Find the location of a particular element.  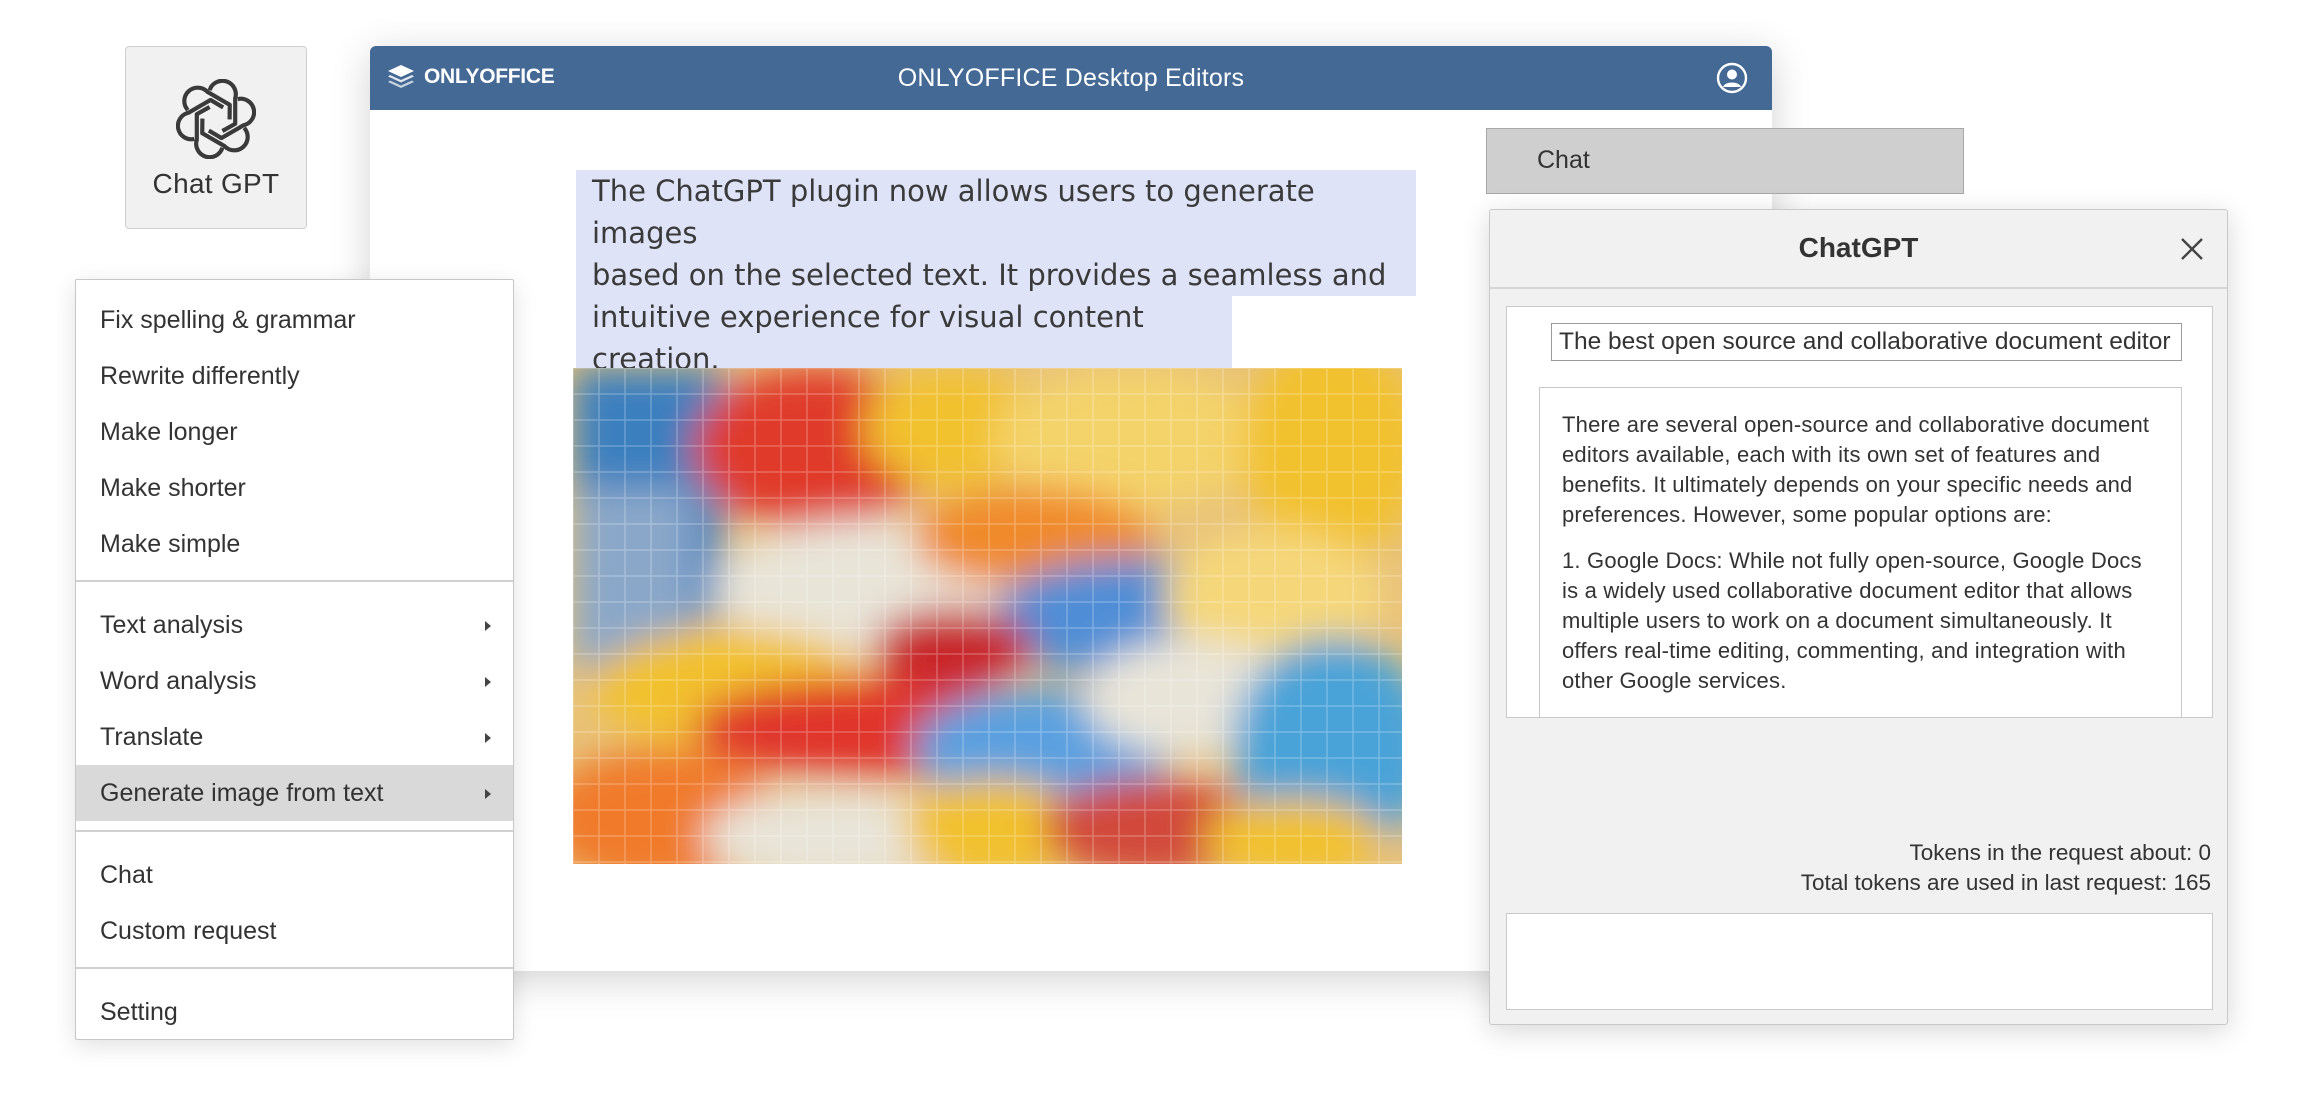

openai-logo-icon is located at coordinates (216, 119).